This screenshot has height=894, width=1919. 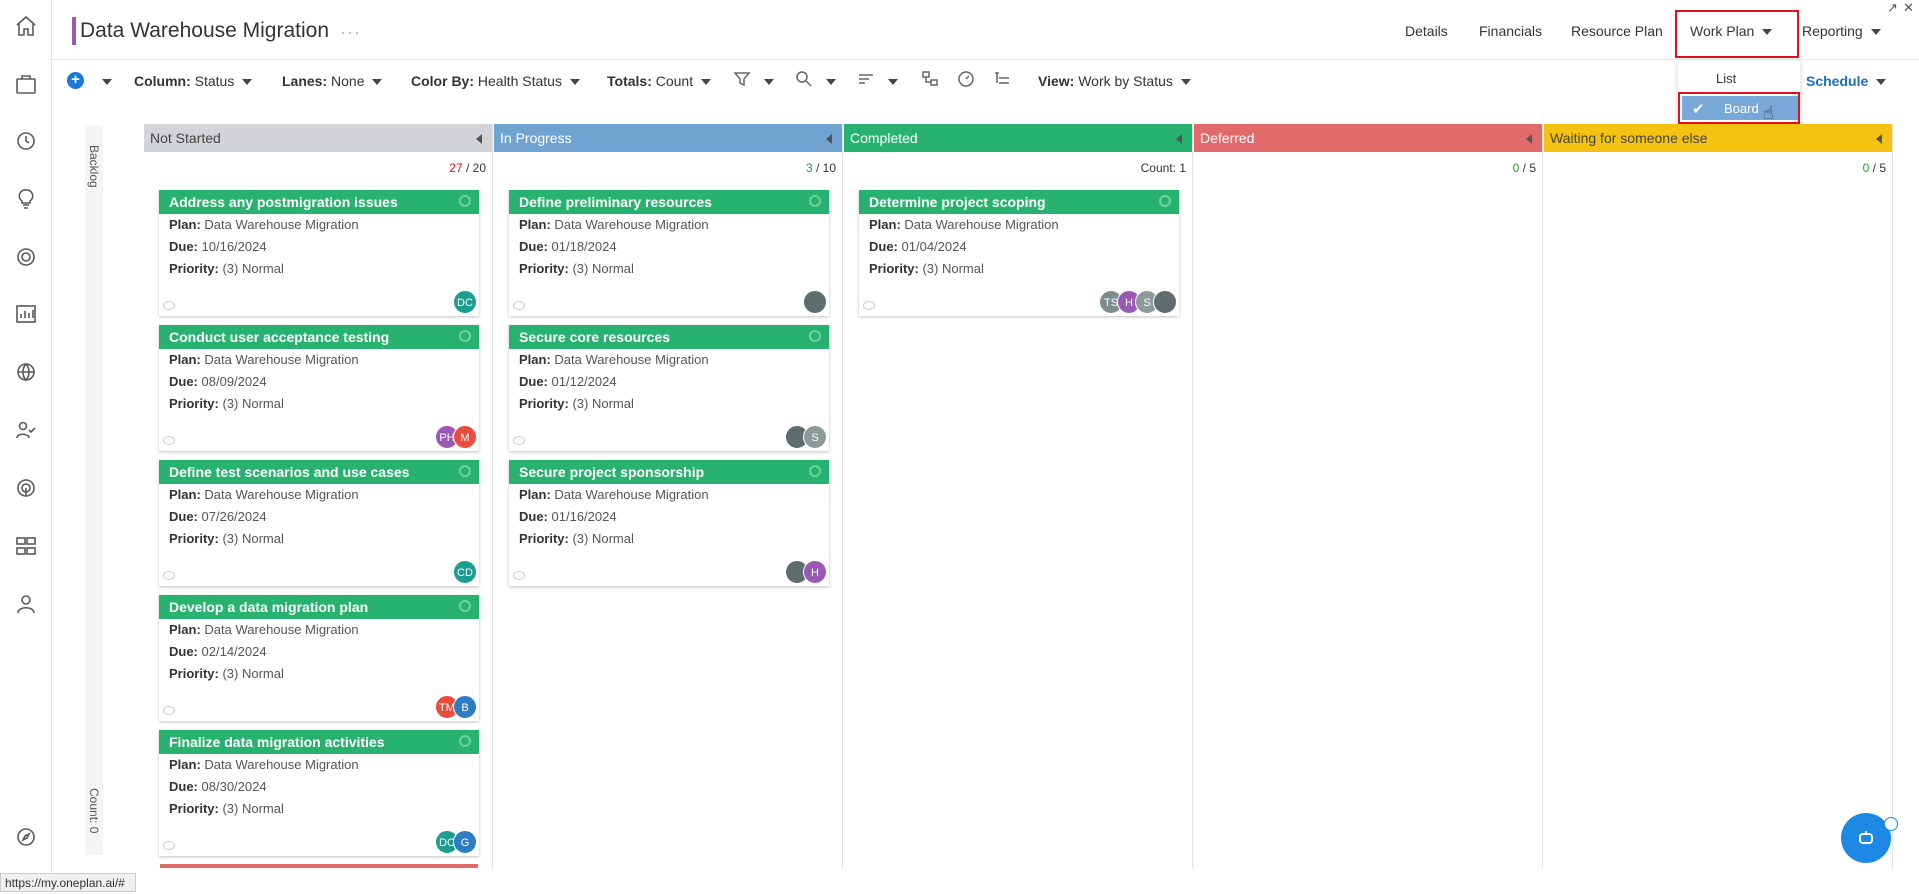 What do you see at coordinates (26, 141) in the screenshot?
I see `timesheet-icon` at bounding box center [26, 141].